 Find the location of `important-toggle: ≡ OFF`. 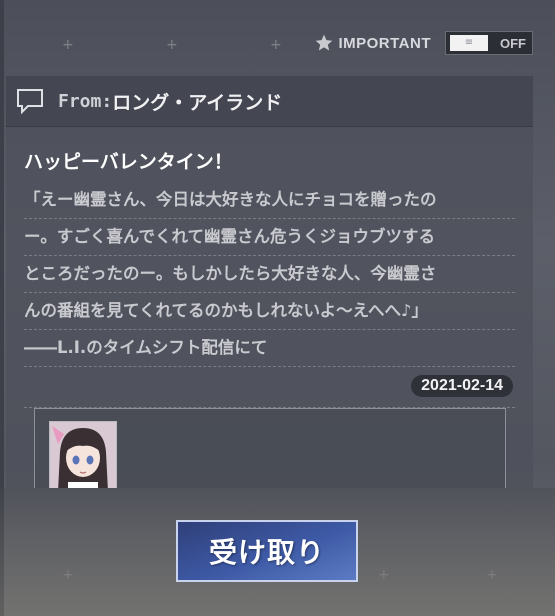

important-toggle: ≡ OFF is located at coordinates (489, 43).